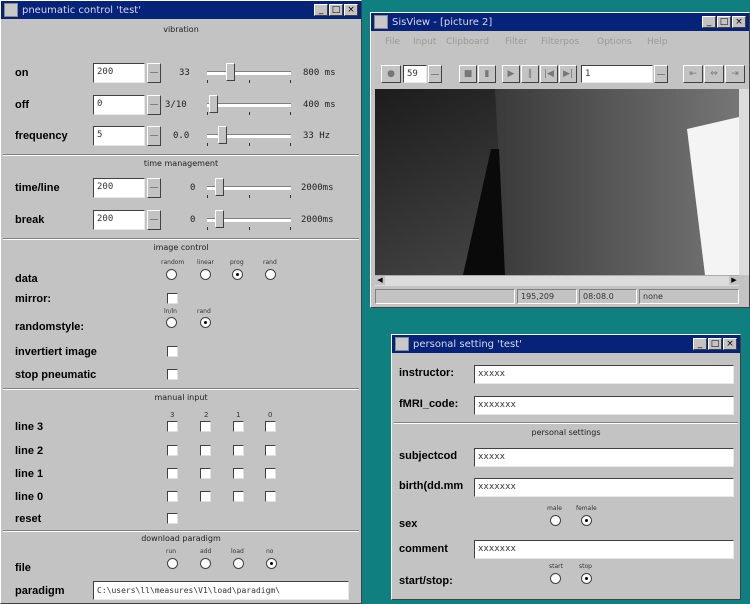 This screenshot has height=604, width=750. Describe the element at coordinates (560, 42) in the screenshot. I see `menu-filterpos: Filterpos` at that location.